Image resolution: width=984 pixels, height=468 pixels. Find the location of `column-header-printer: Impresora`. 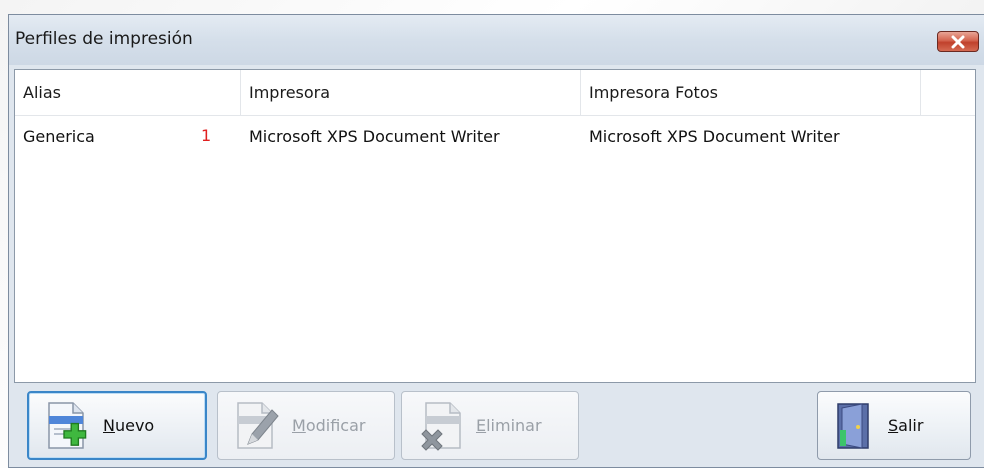

column-header-printer: Impresora is located at coordinates (411, 92).